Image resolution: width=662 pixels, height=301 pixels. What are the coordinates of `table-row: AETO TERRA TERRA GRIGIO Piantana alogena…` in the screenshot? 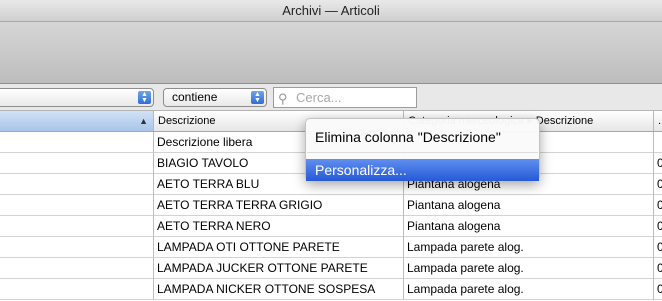 It's located at (331, 205).